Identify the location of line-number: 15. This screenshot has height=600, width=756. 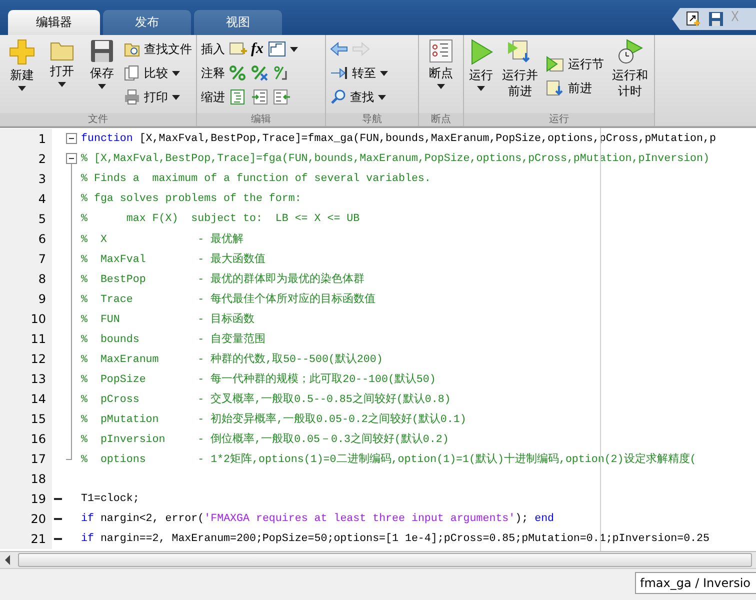
(26, 419).